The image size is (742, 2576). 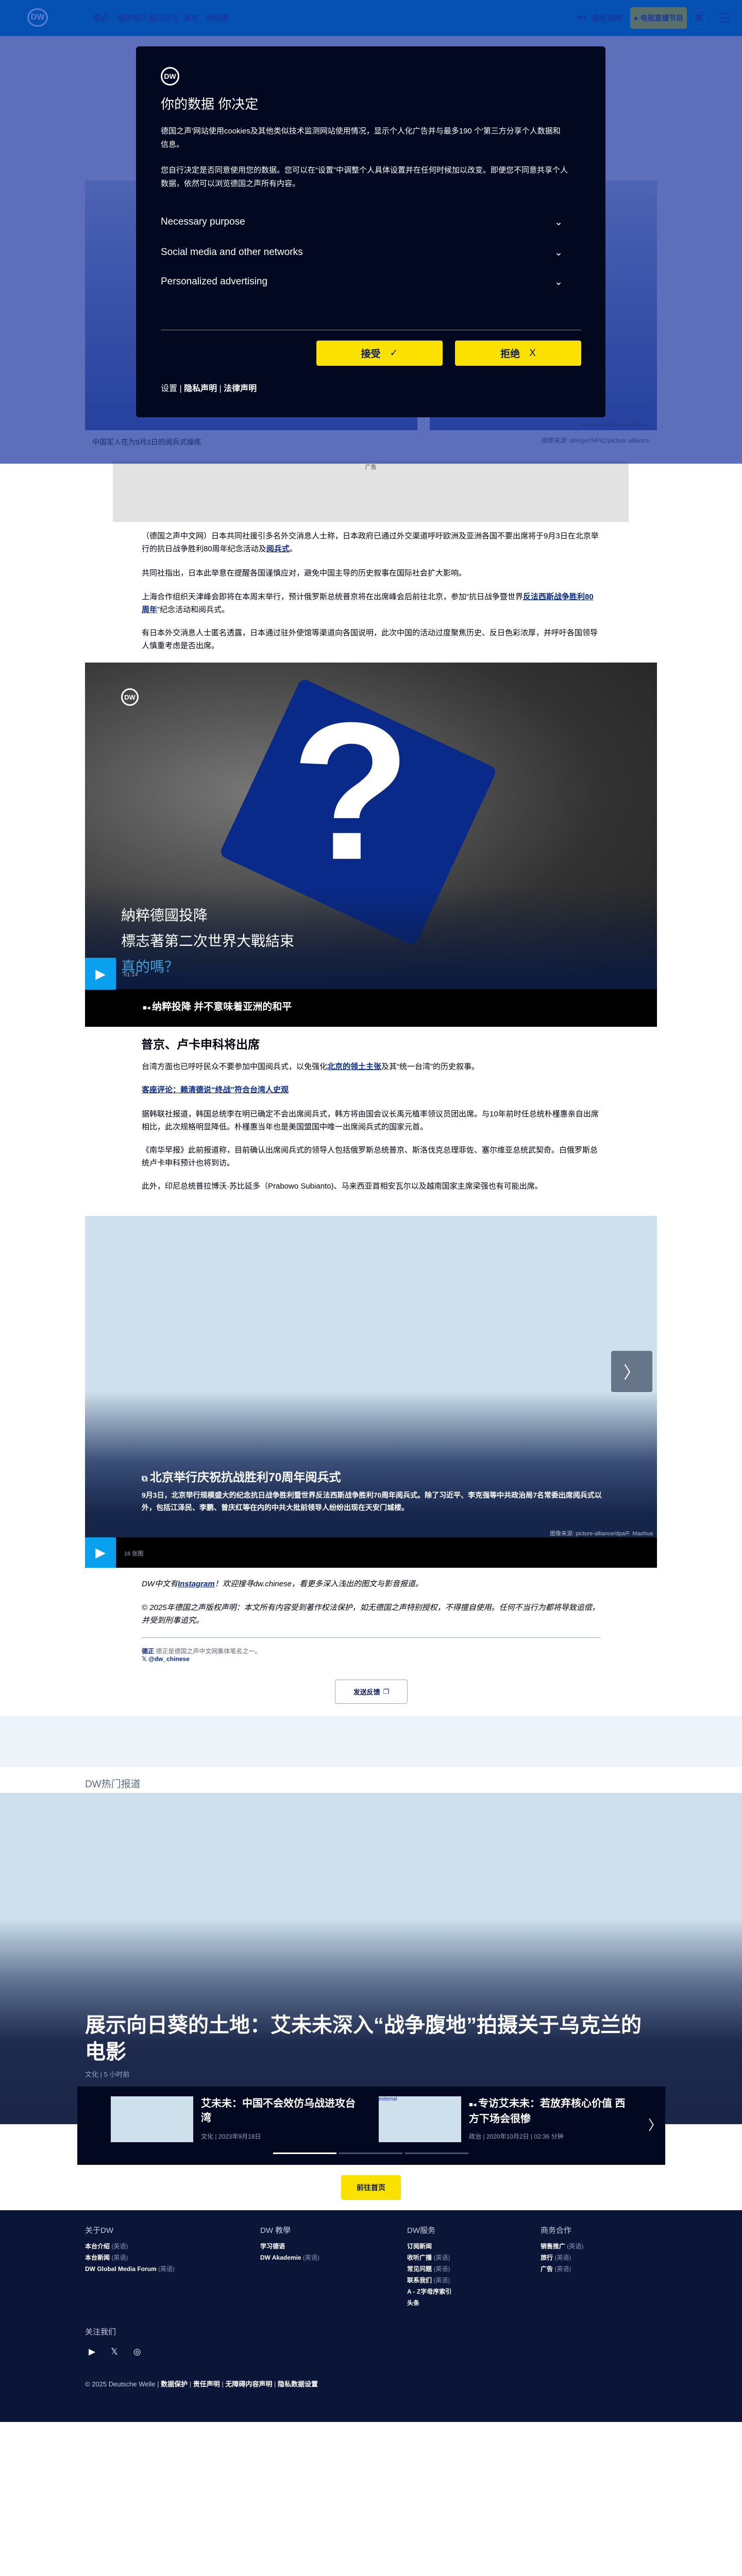 I want to click on territory-link: 北京的领土主张, so click(x=354, y=1066).